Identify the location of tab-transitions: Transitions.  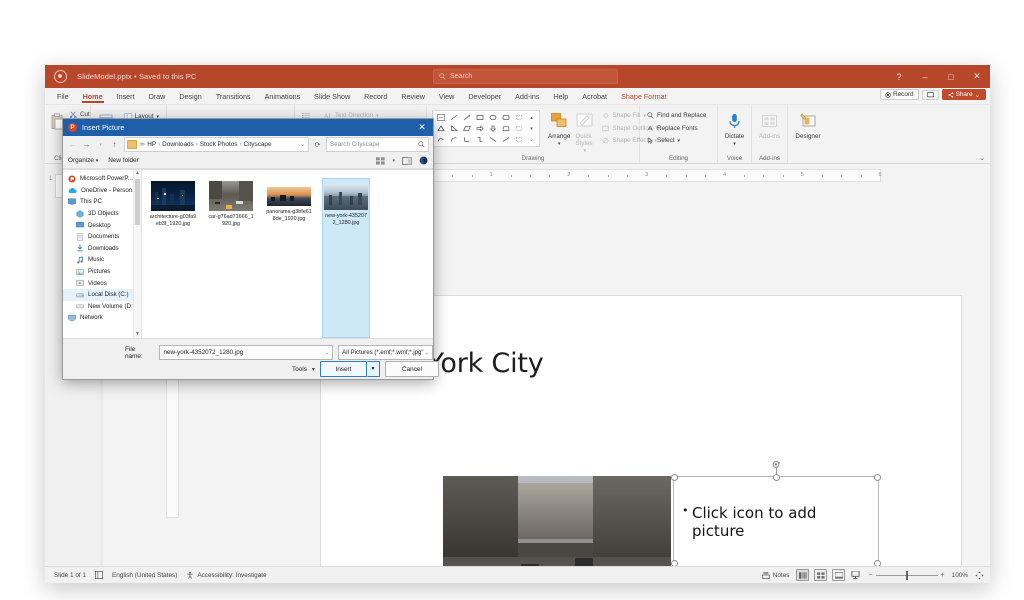
(233, 96).